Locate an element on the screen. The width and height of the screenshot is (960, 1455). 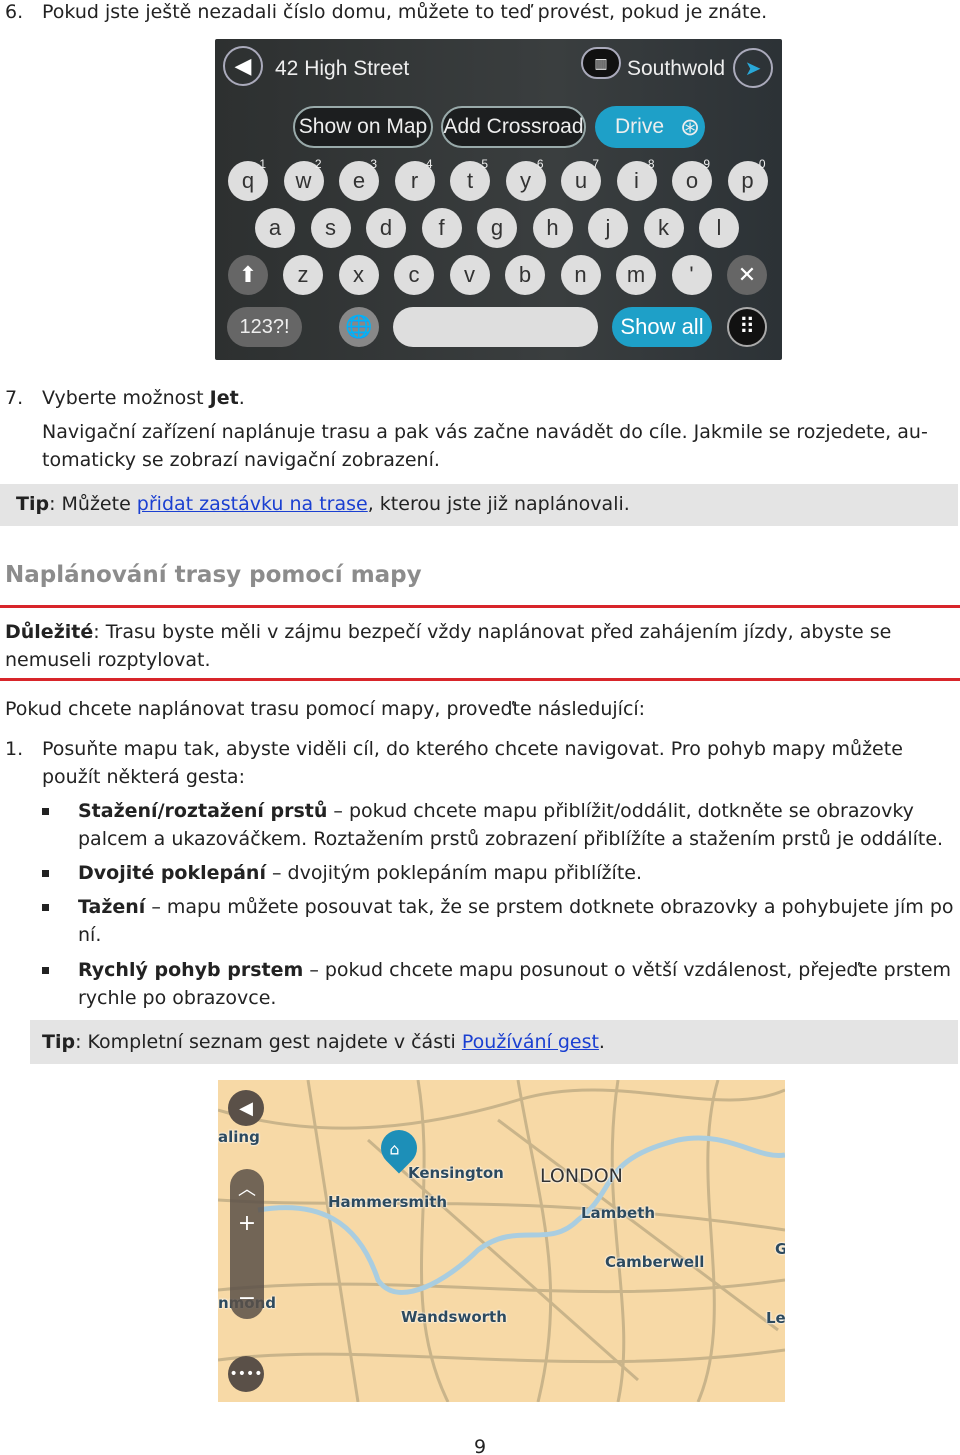
key-number: 9 is located at coordinates (706, 164).